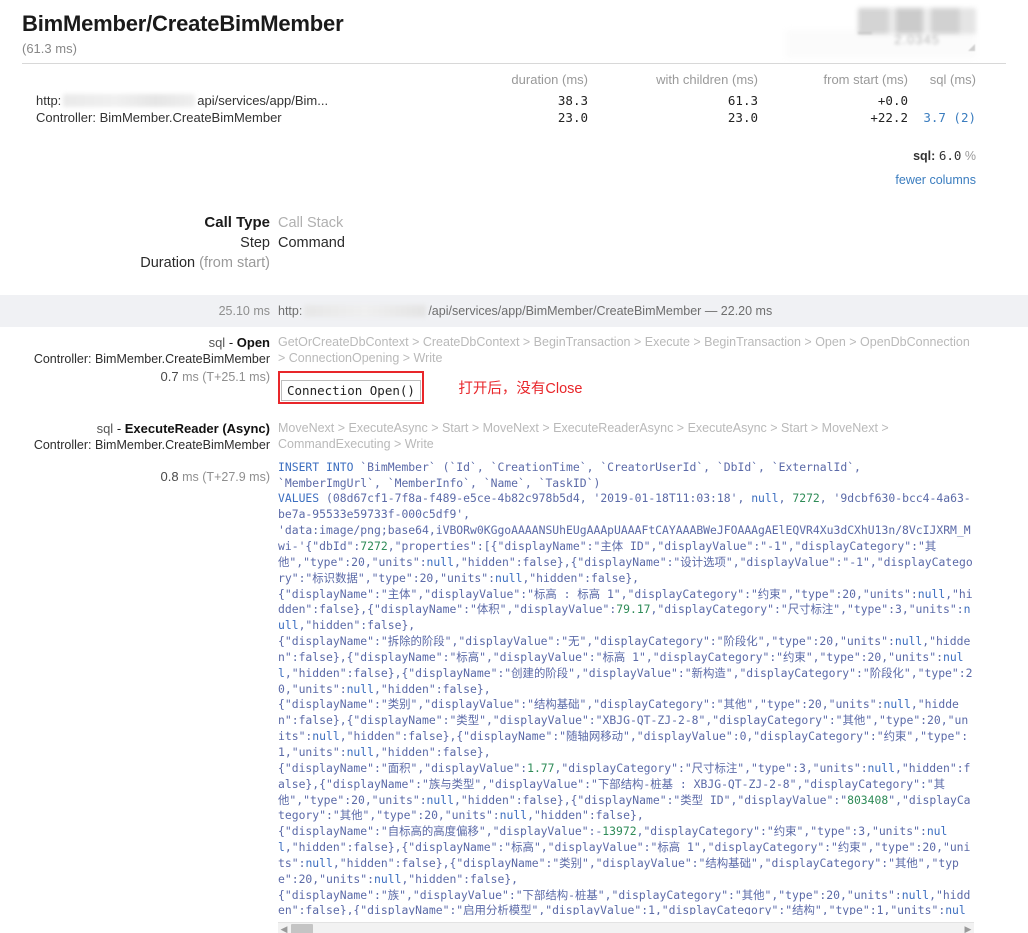 This screenshot has width=1028, height=933. Describe the element at coordinates (934, 117) in the screenshot. I see `sql-time-link: 3.7` at that location.